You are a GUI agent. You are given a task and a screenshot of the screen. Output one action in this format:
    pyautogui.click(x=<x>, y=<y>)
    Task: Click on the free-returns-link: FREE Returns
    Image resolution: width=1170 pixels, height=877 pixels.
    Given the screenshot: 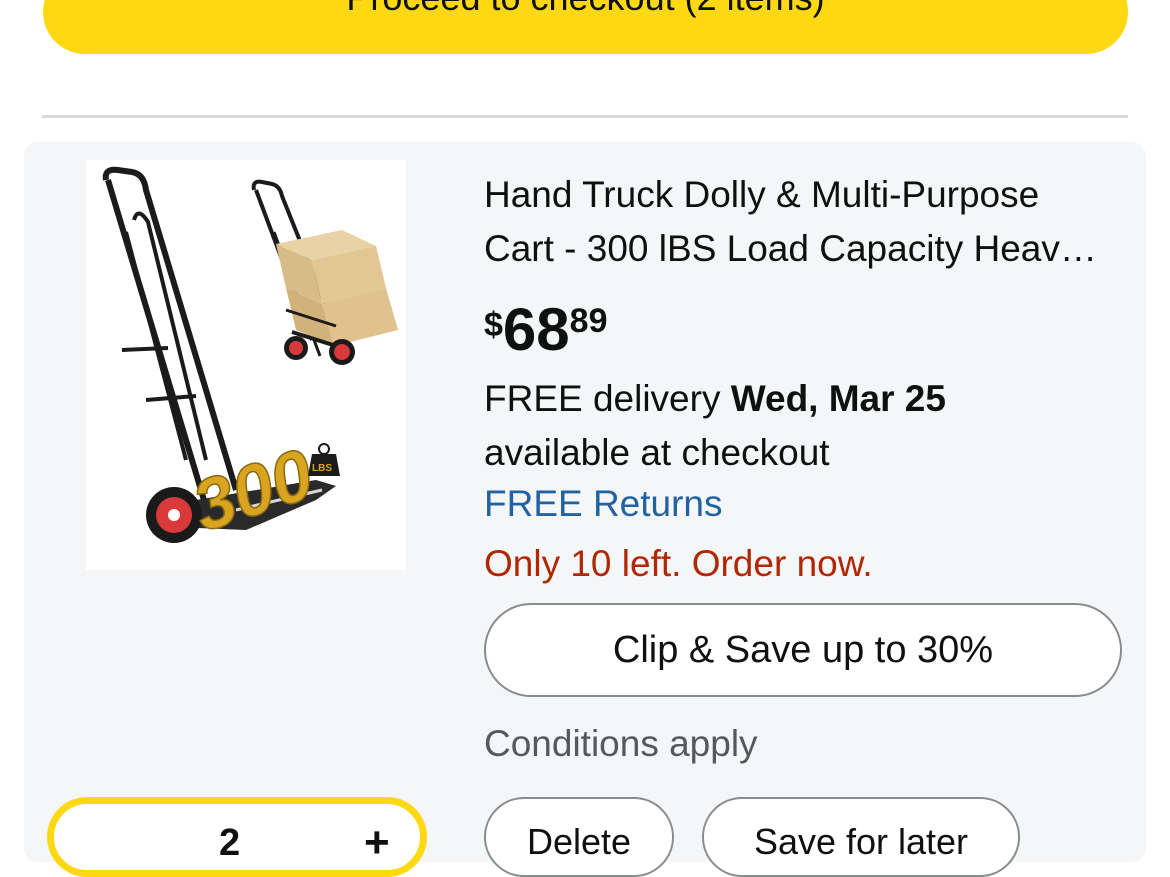 What is the action you would take?
    pyautogui.click(x=603, y=504)
    